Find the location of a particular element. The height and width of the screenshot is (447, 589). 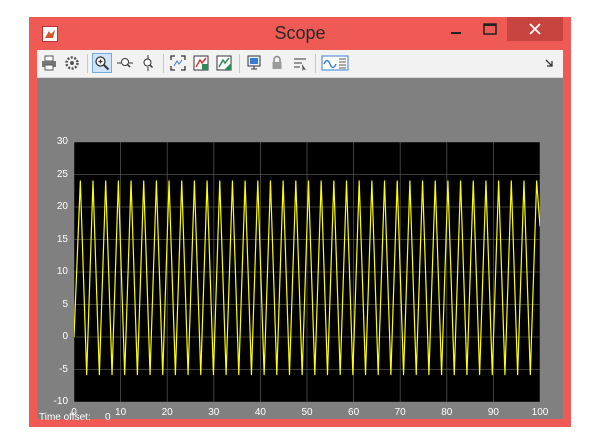

y-tick-label: -10 is located at coordinates (60, 401).